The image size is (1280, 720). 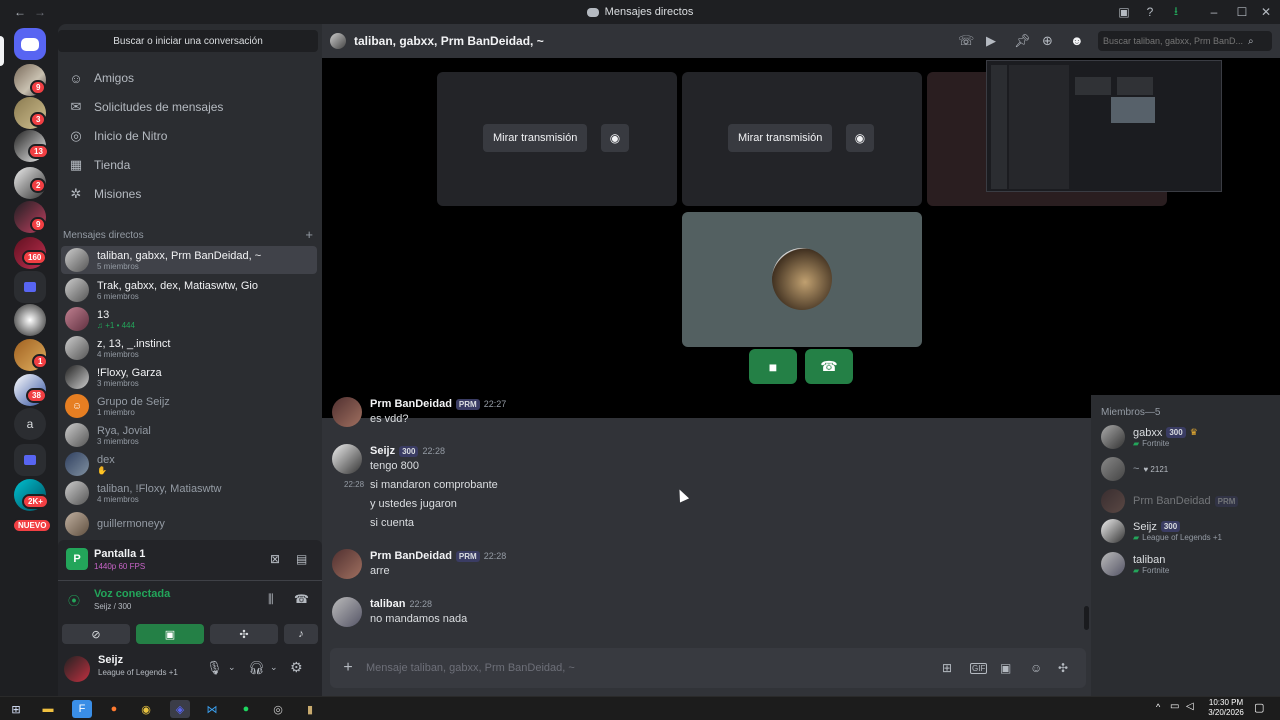 What do you see at coordinates (301, 559) in the screenshot?
I see `stream-settings-icon: ▤` at bounding box center [301, 559].